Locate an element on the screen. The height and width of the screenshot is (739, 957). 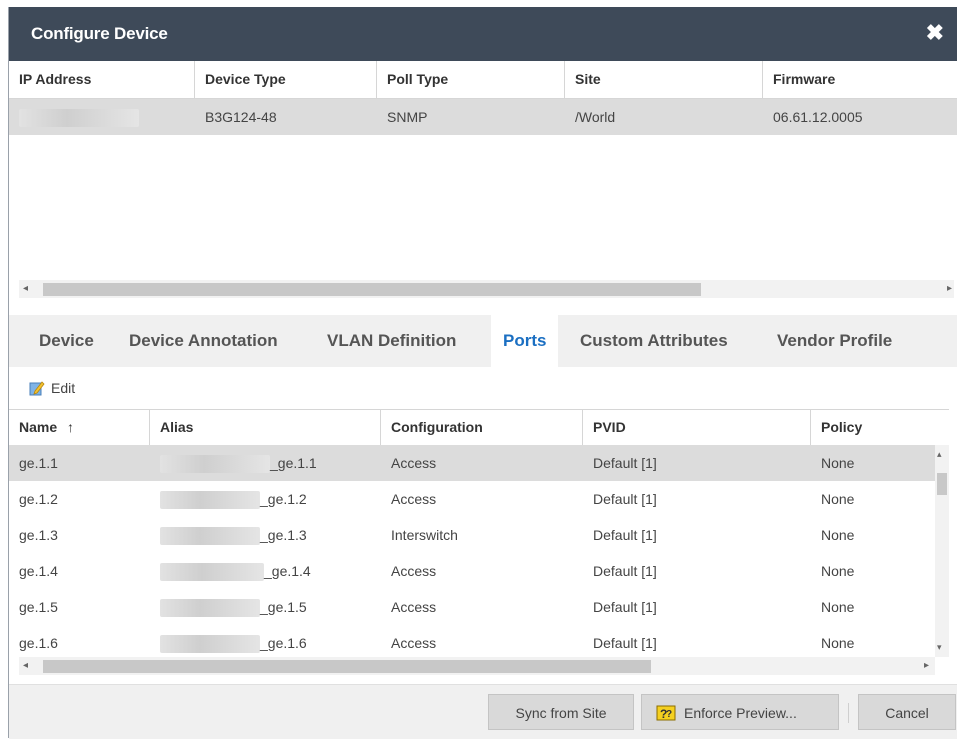
enforce-icon: ? ? is located at coordinates (666, 713).